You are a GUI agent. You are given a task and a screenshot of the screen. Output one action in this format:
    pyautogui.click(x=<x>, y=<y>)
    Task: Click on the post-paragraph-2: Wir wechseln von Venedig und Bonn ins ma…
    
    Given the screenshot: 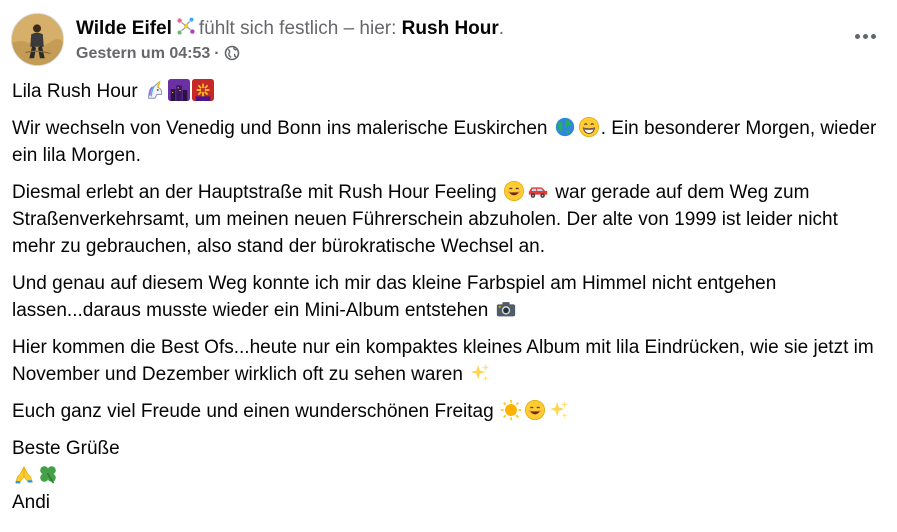 What is the action you would take?
    pyautogui.click(x=448, y=142)
    